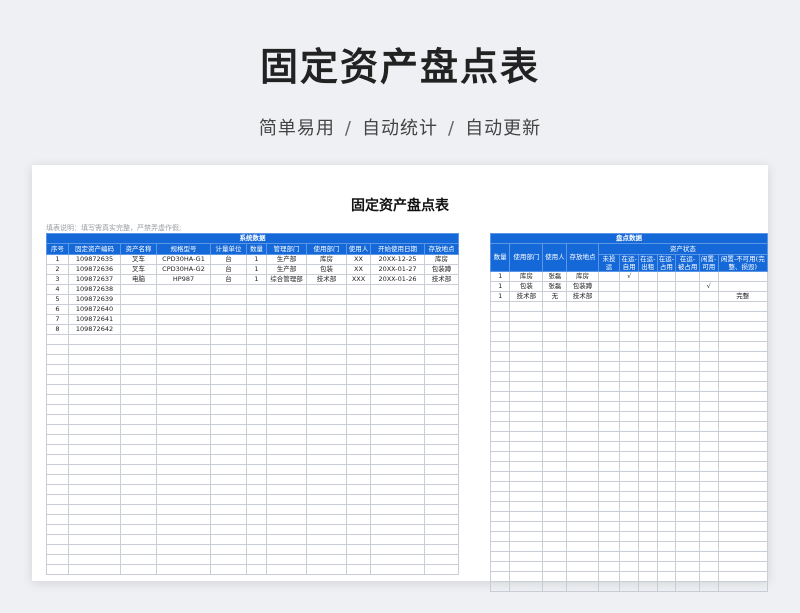  What do you see at coordinates (94, 269) in the screenshot?
I see `table-cell: 109872636` at bounding box center [94, 269].